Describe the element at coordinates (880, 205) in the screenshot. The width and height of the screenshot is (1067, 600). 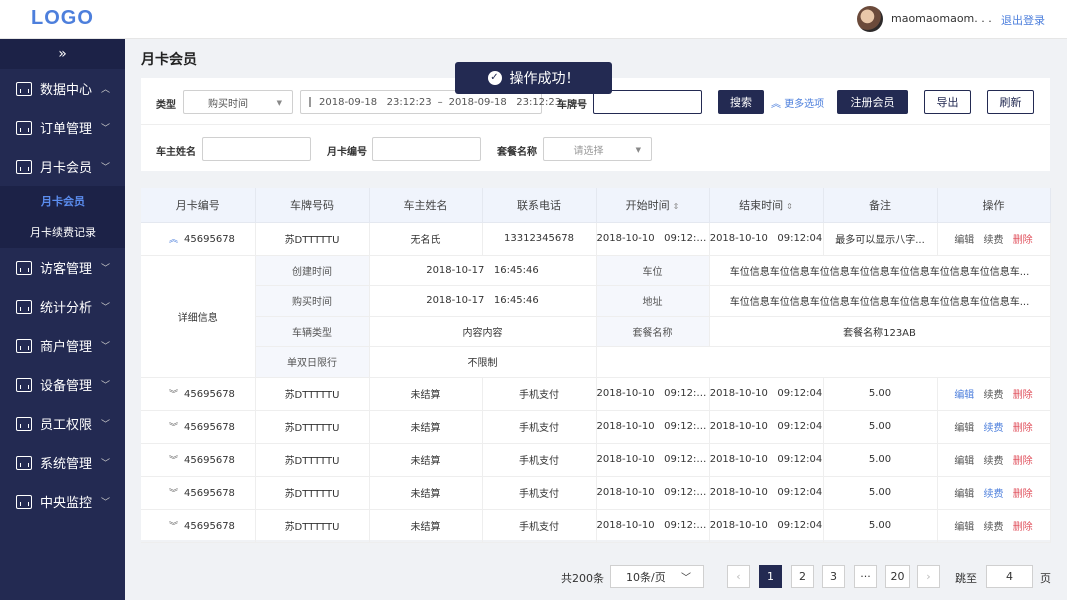
I see `col-remark: 备注` at that location.